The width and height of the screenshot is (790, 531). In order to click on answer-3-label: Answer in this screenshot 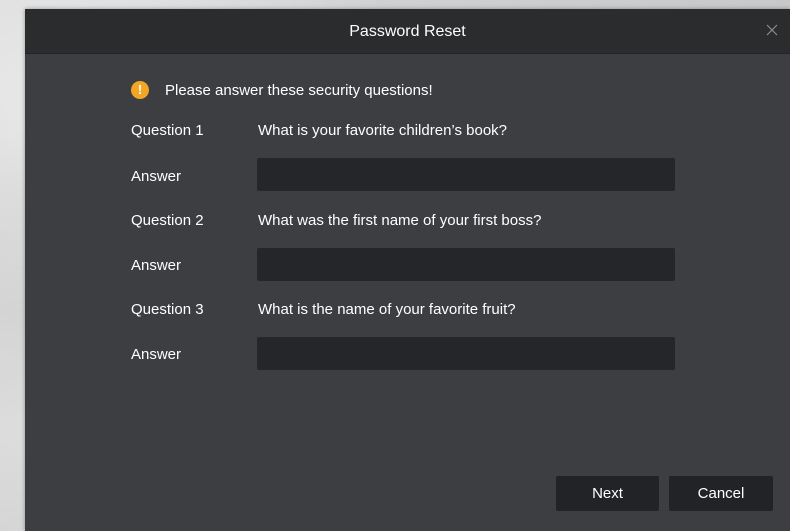, I will do `click(156, 354)`.